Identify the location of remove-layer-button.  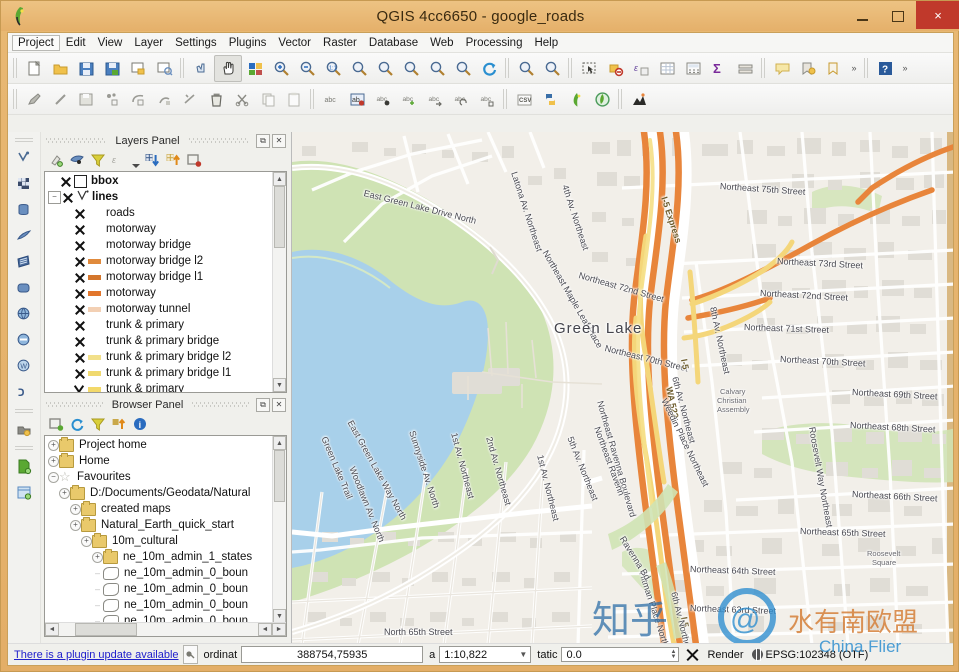
(194, 160).